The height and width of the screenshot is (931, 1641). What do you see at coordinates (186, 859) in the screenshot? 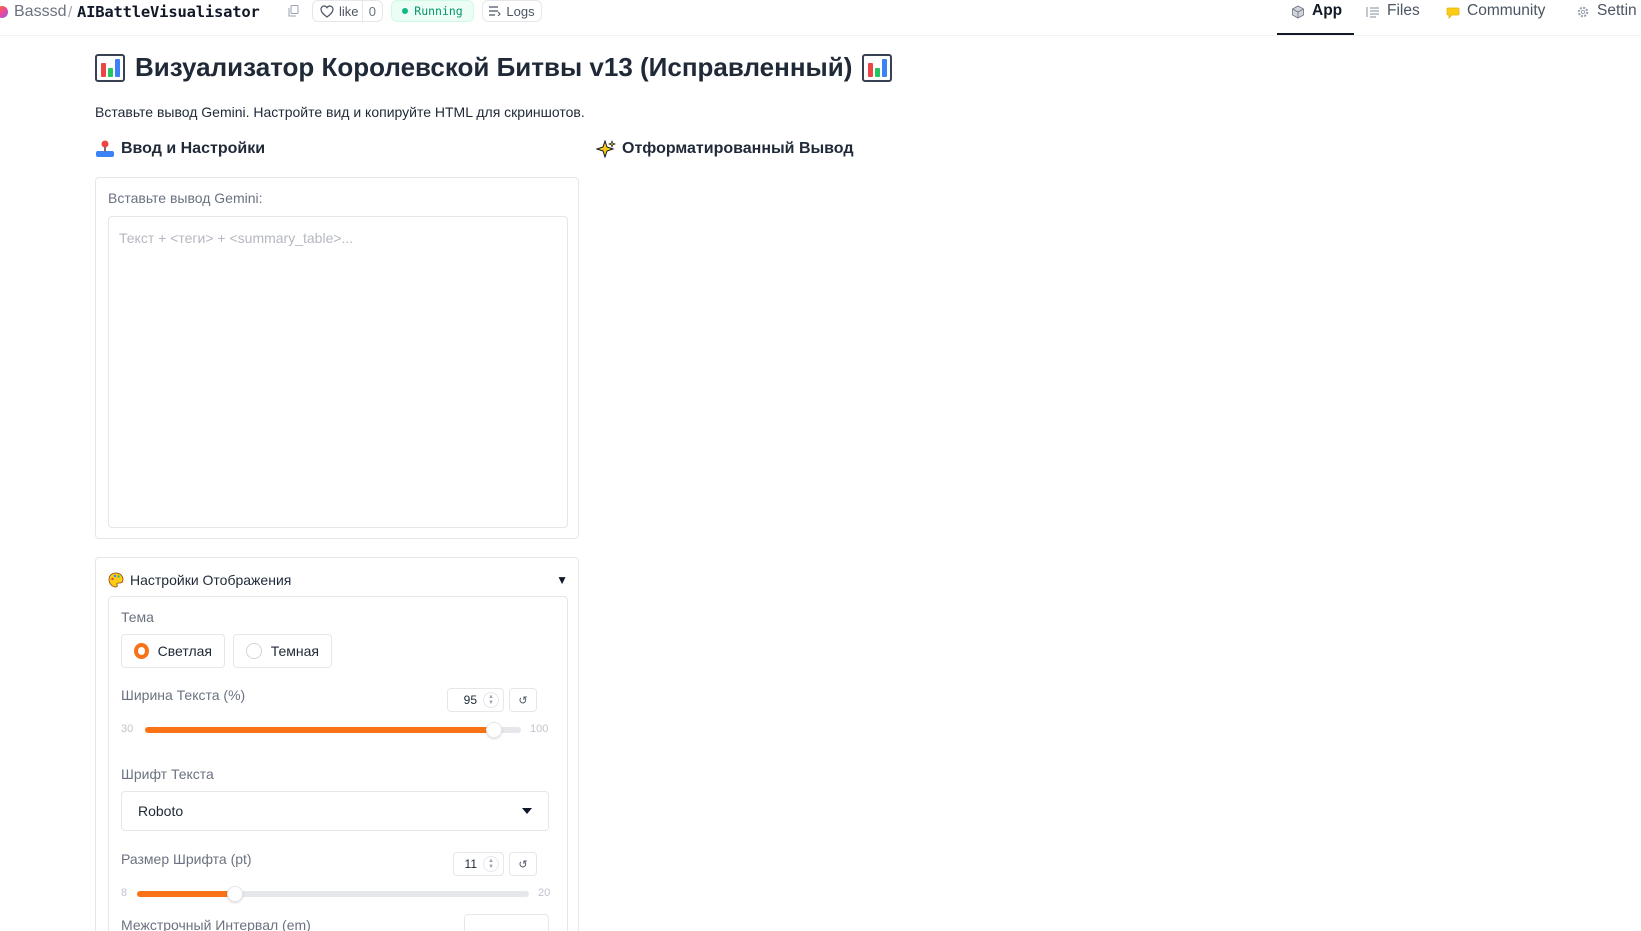
I see `font-size-label: Размер Шрифта (pt)` at bounding box center [186, 859].